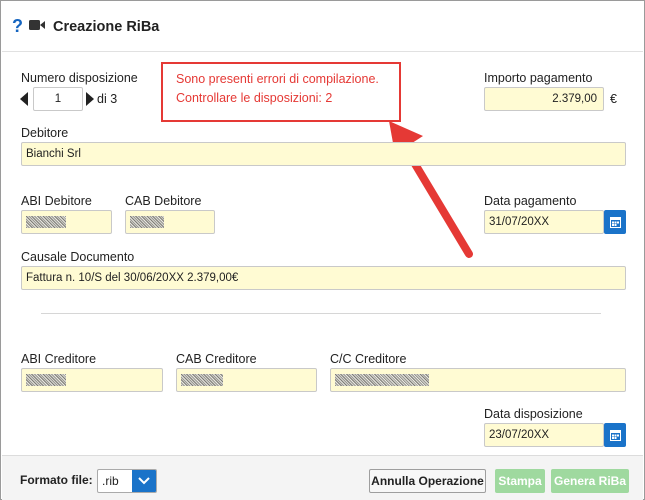 The height and width of the screenshot is (500, 645). I want to click on annulla-operazione-button: Annulla Operazione, so click(427, 481).